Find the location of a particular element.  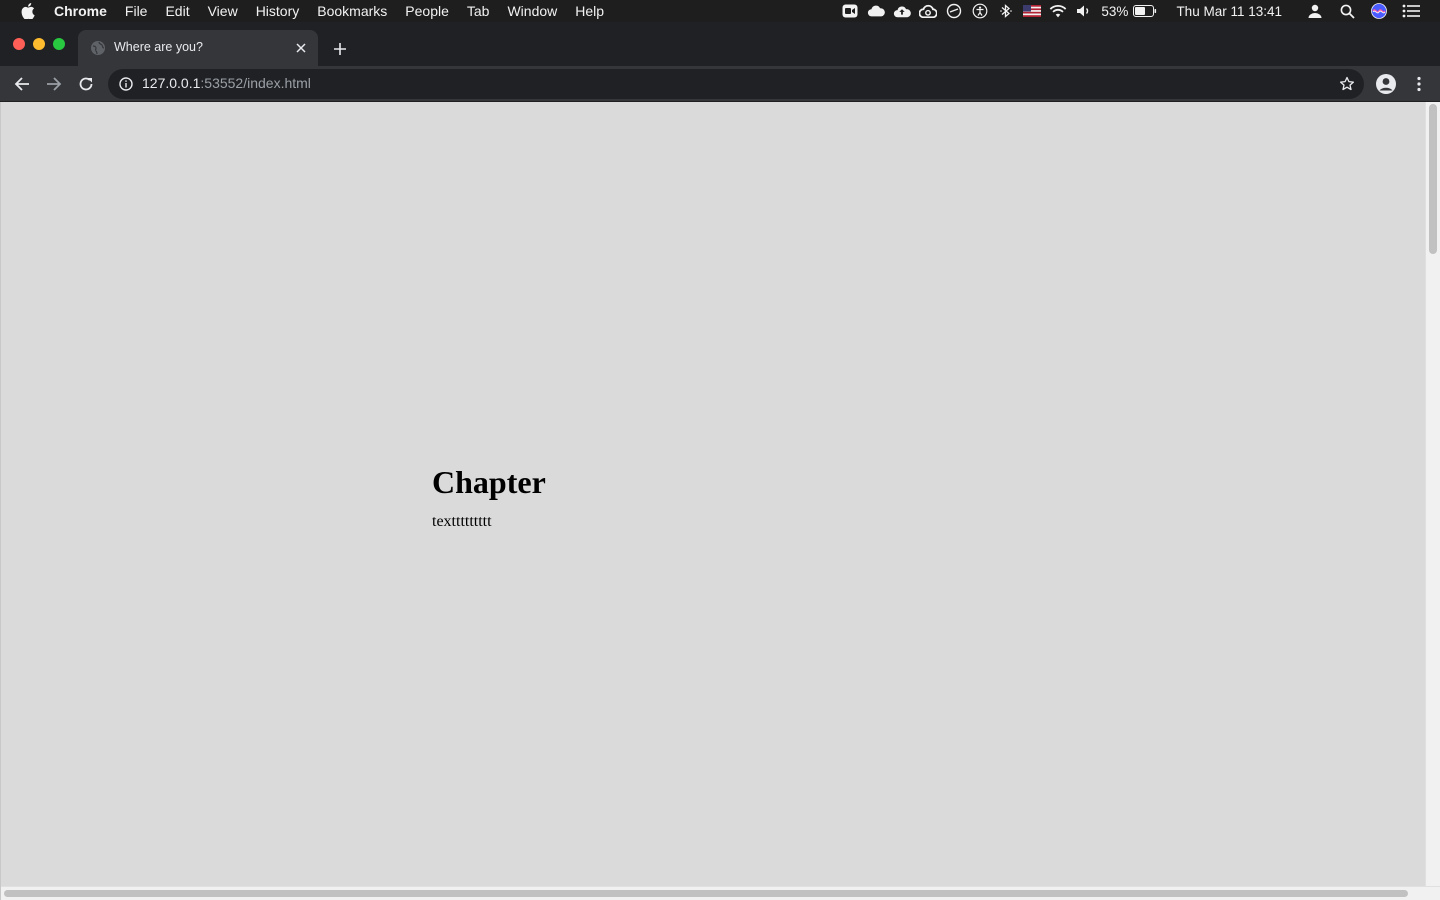

menu-kebab-icon is located at coordinates (1419, 84).